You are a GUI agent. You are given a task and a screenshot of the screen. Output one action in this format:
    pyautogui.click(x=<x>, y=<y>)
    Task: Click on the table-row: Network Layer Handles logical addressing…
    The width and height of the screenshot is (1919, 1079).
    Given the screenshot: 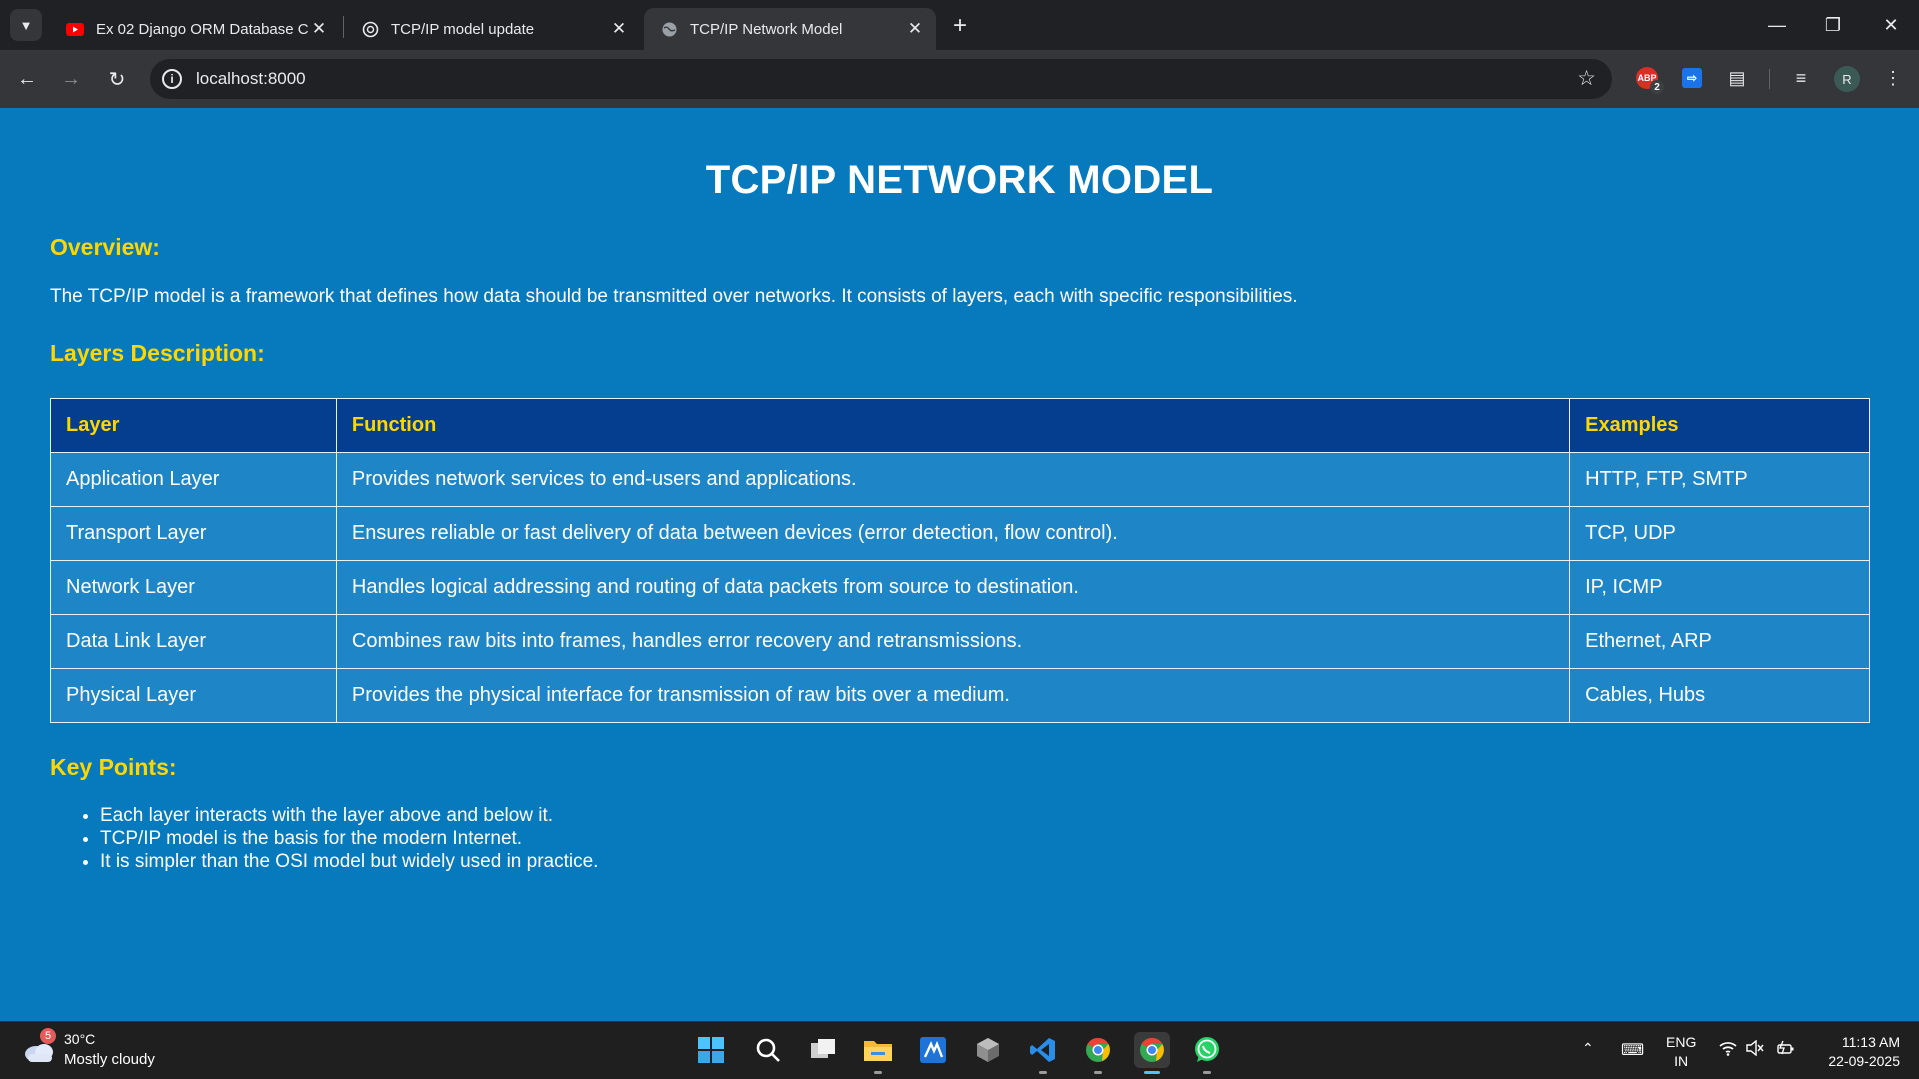 What is the action you would take?
    pyautogui.click(x=960, y=587)
    